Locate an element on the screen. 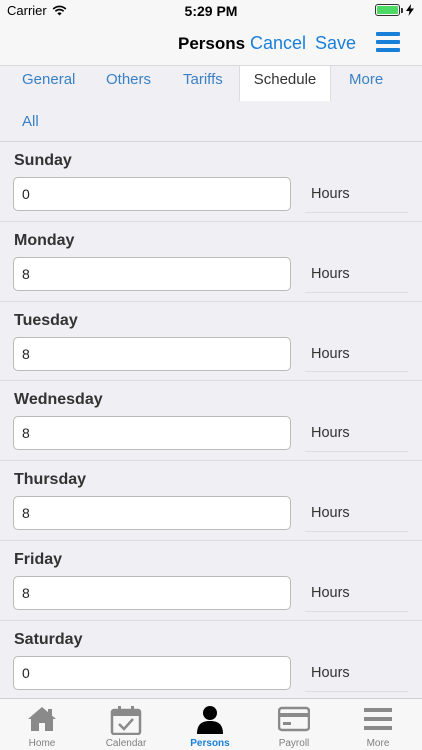  saturday-hours-input is located at coordinates (152, 672).